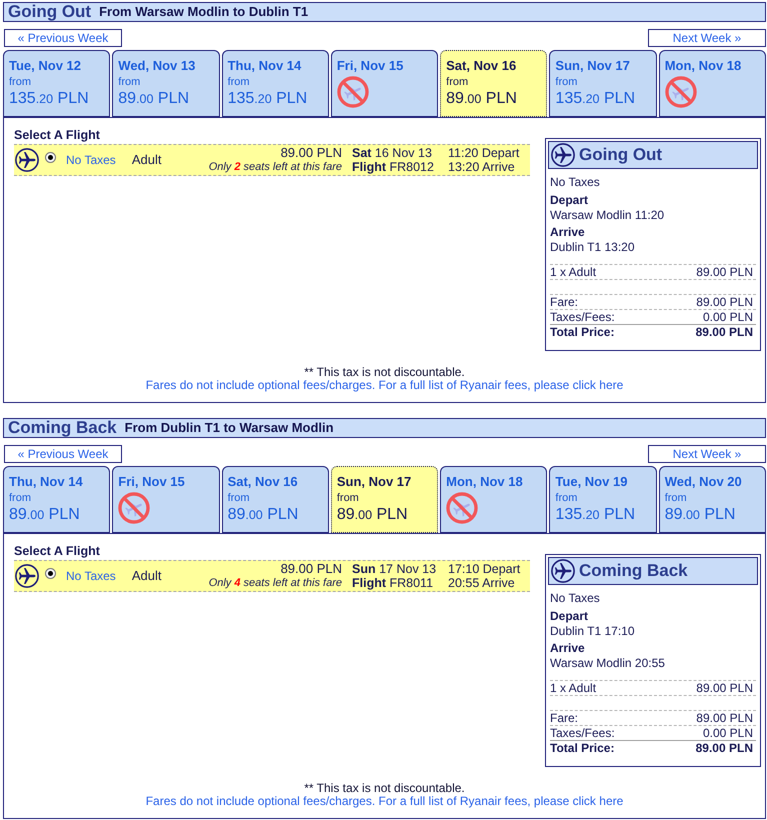 Image resolution: width=767 pixels, height=820 pixels. What do you see at coordinates (393, 583) in the screenshot?
I see `flight-number: Flight FR8011` at bounding box center [393, 583].